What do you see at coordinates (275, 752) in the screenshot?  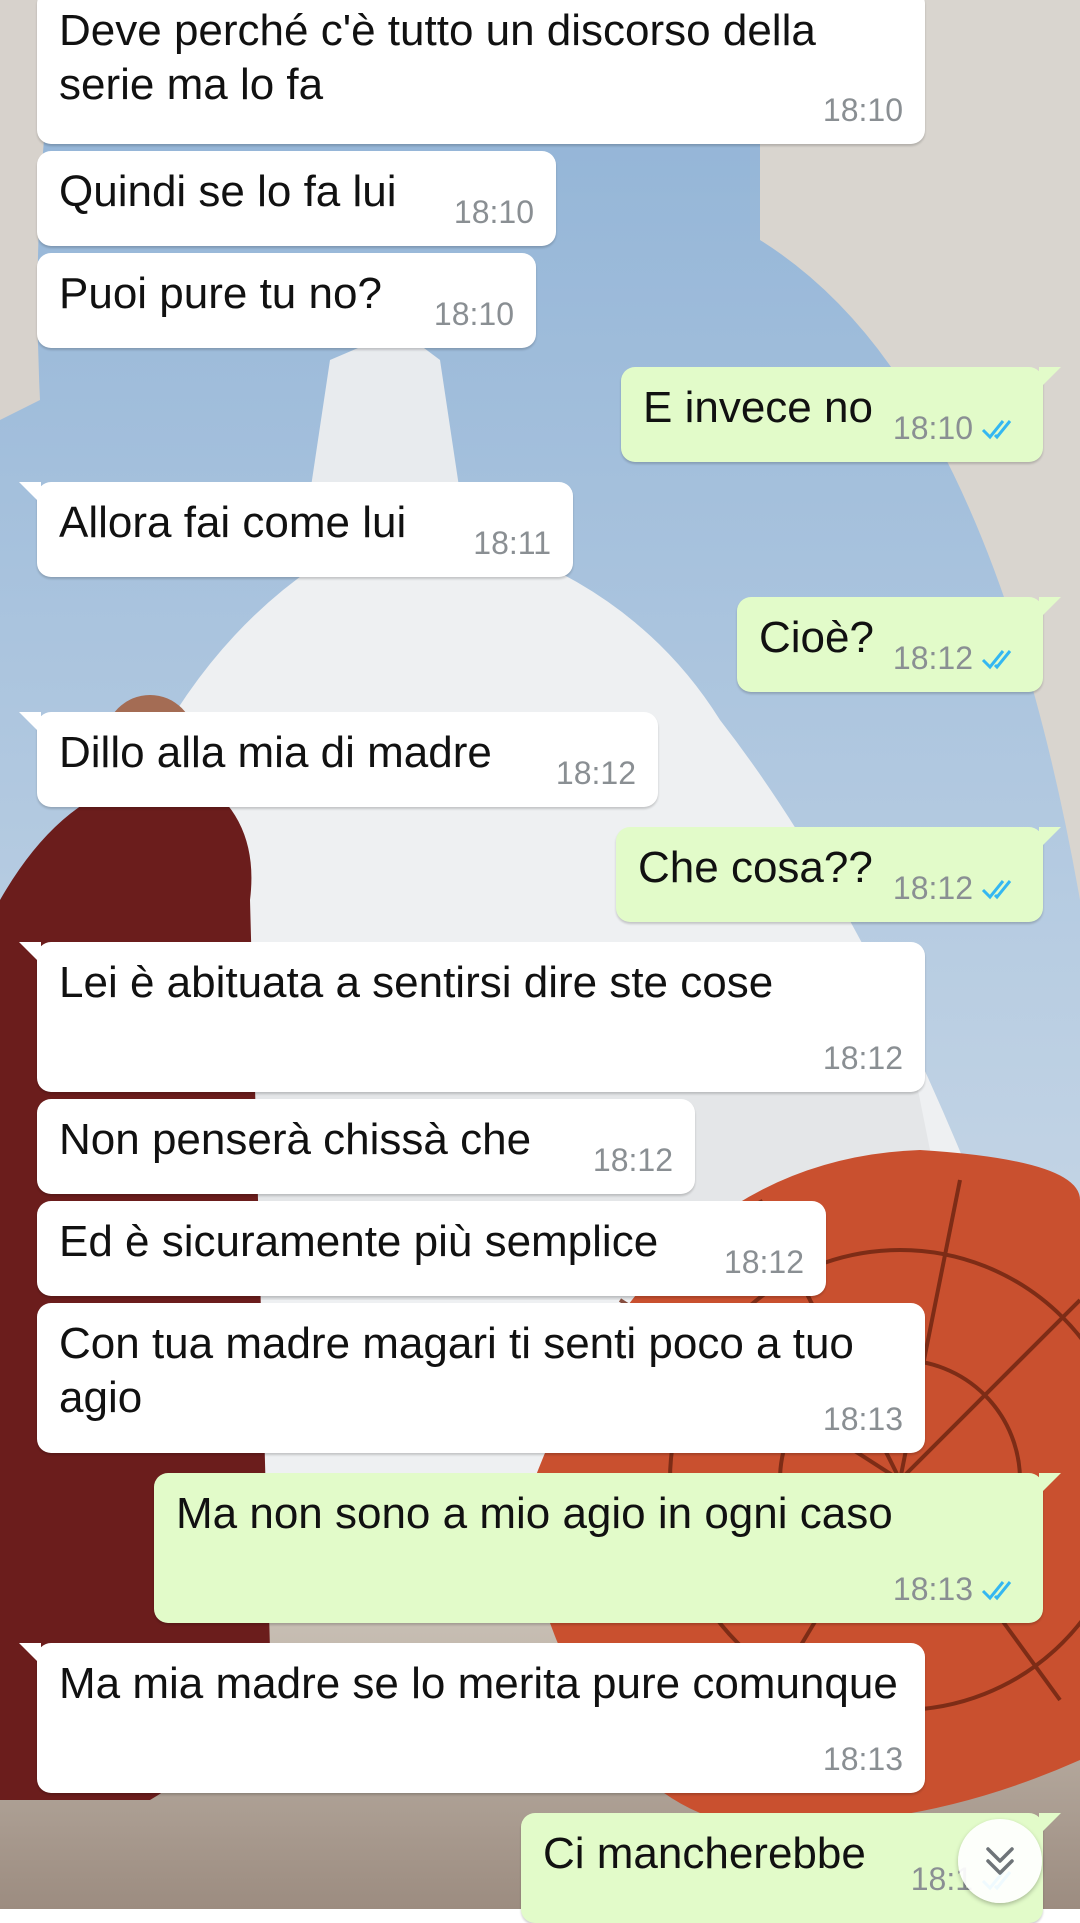 I see `message-text: Dillo alla mia di madre` at bounding box center [275, 752].